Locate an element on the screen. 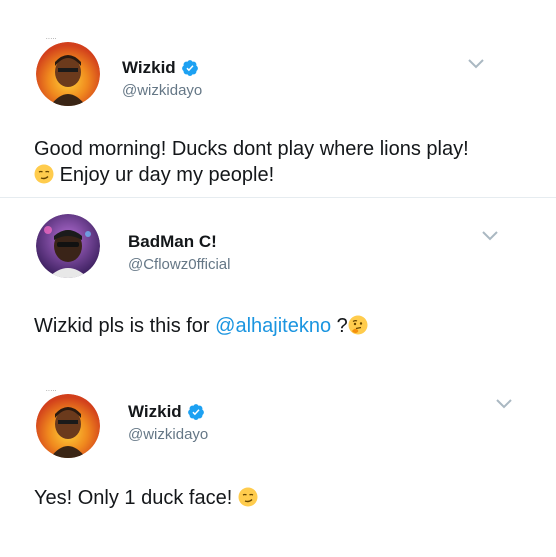 This screenshot has width=556, height=557. mention-link: @alhajitekno is located at coordinates (273, 326).